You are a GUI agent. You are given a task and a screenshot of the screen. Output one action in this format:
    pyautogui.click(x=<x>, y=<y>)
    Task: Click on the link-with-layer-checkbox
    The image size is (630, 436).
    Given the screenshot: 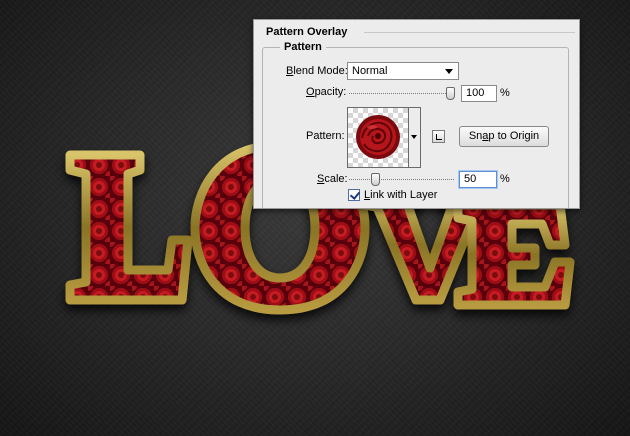 What is the action you would take?
    pyautogui.click(x=354, y=195)
    